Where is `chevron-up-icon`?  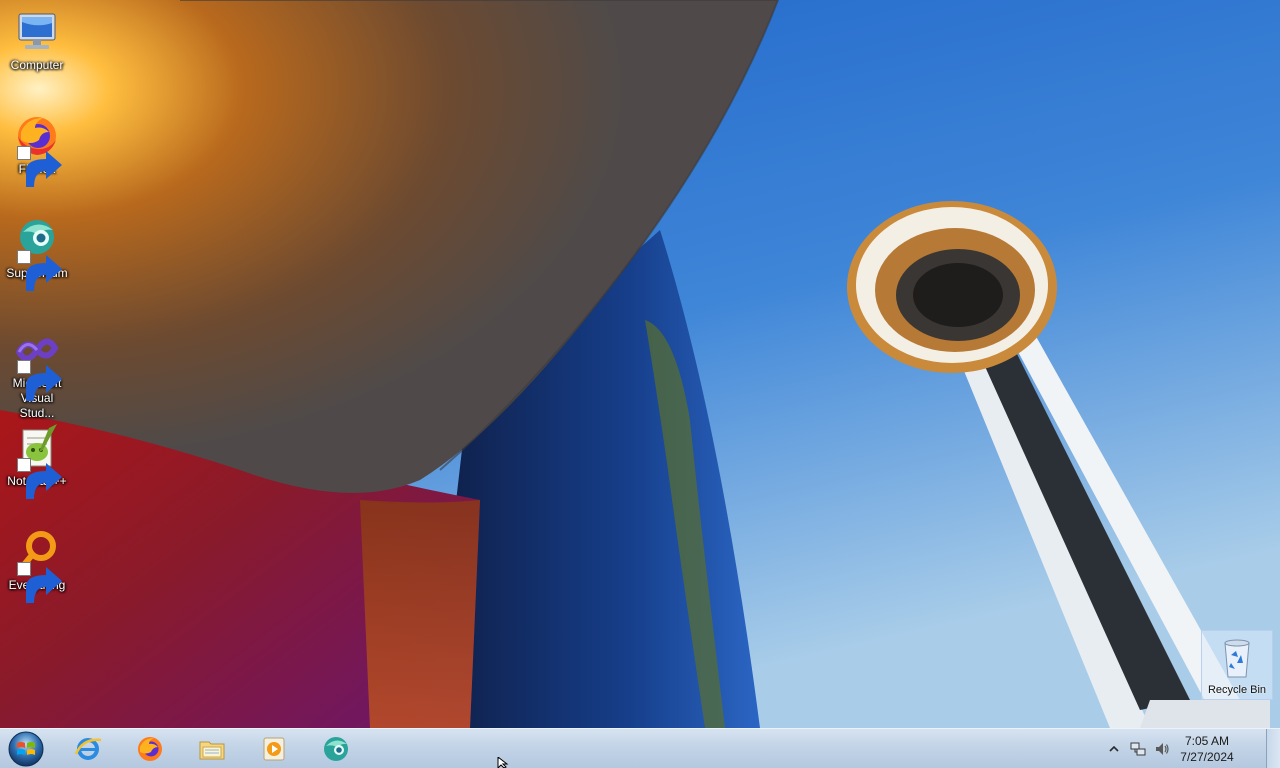
chevron-up-icon is located at coordinates (1114, 748).